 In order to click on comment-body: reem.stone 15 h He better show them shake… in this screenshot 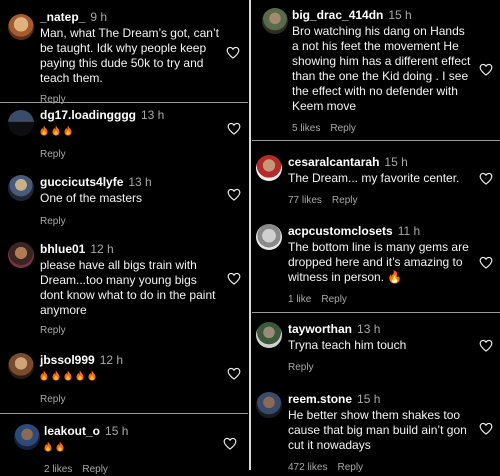, I will do `click(380, 433)`.